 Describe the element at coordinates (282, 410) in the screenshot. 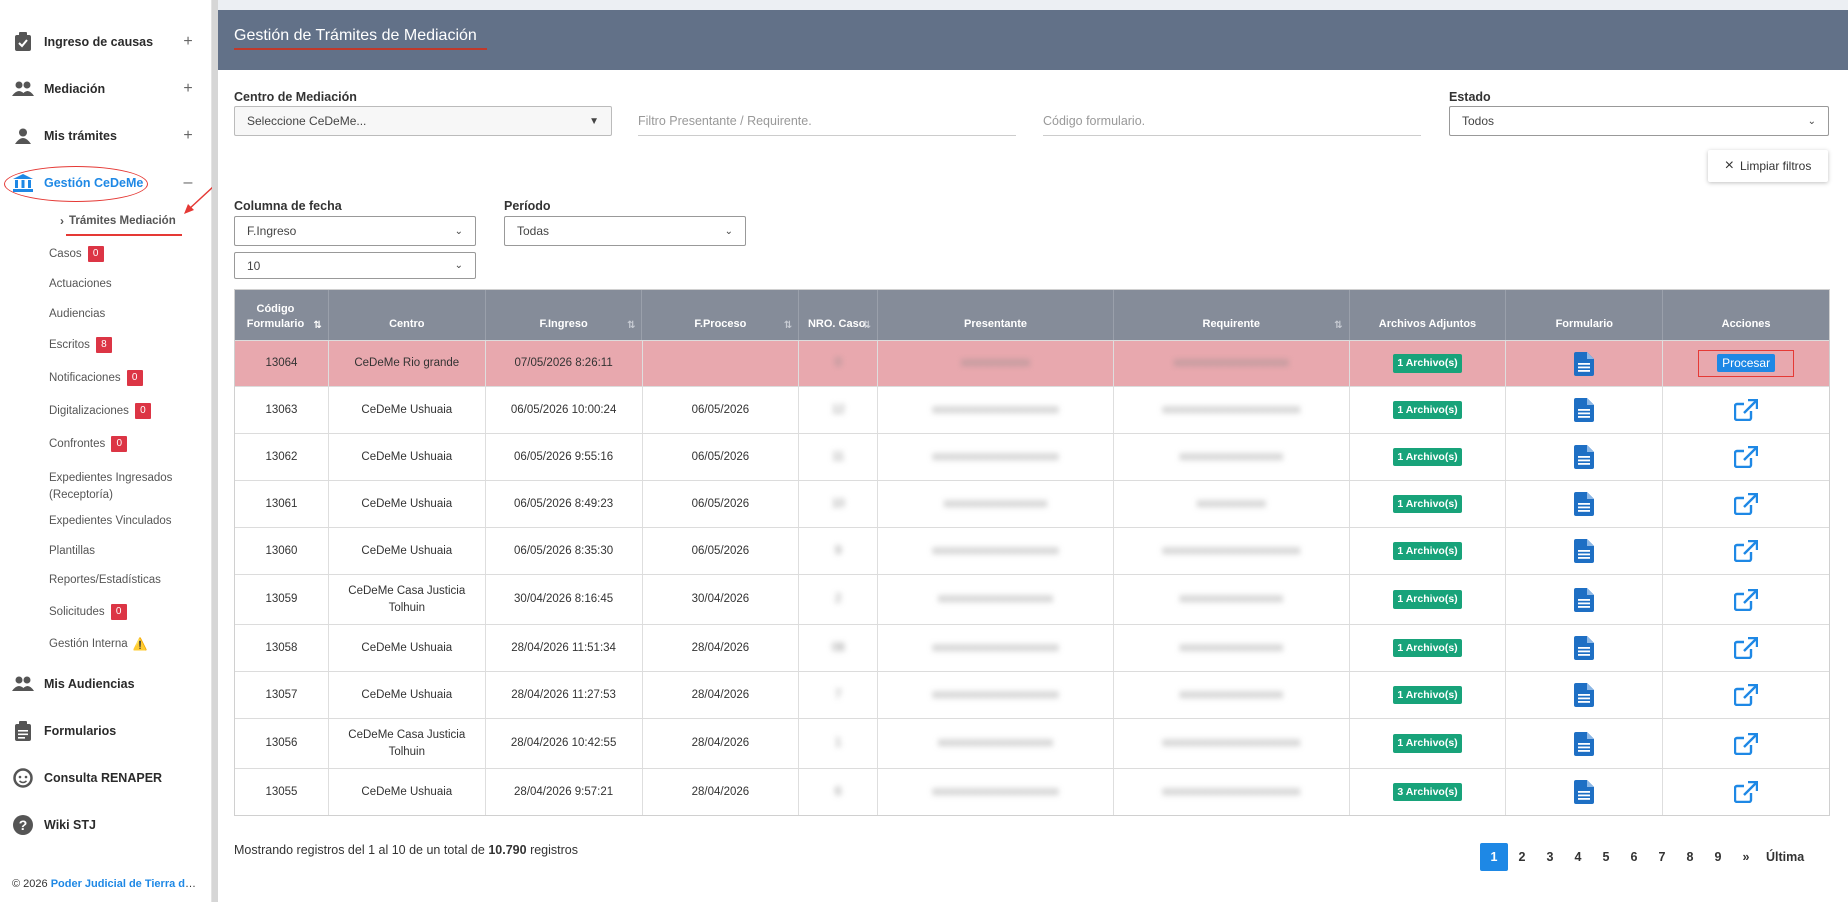

I see `table-cell: 13063` at that location.